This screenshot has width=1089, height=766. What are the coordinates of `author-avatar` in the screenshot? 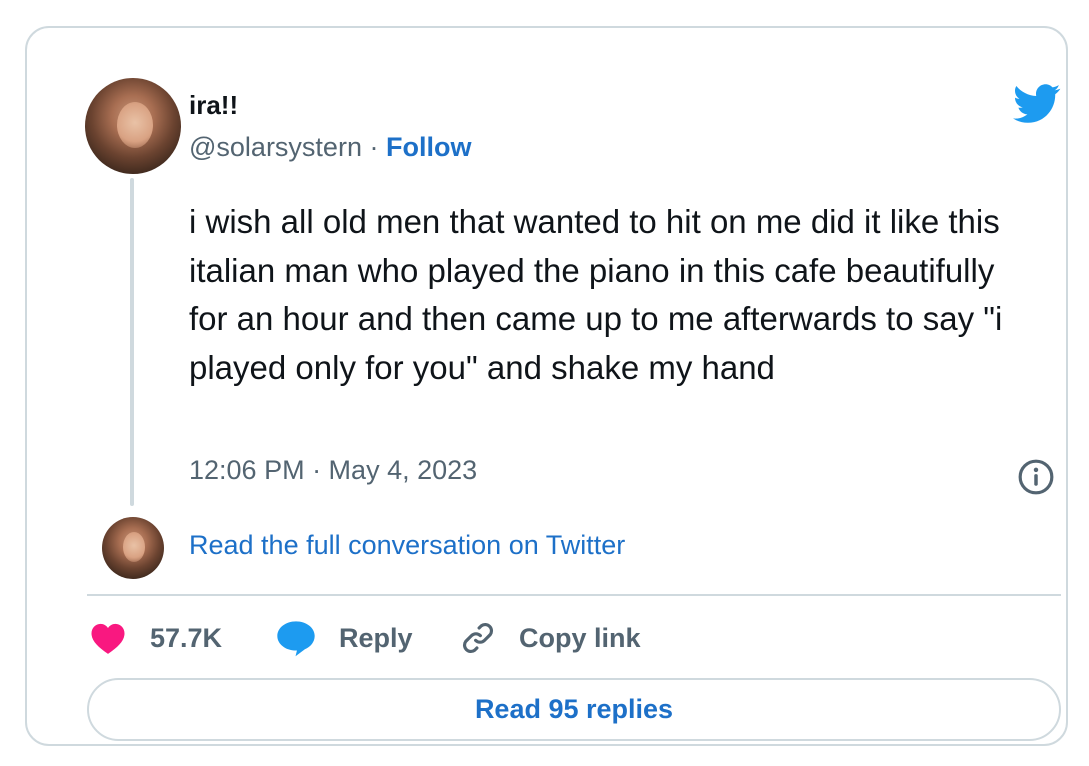 It's located at (133, 126).